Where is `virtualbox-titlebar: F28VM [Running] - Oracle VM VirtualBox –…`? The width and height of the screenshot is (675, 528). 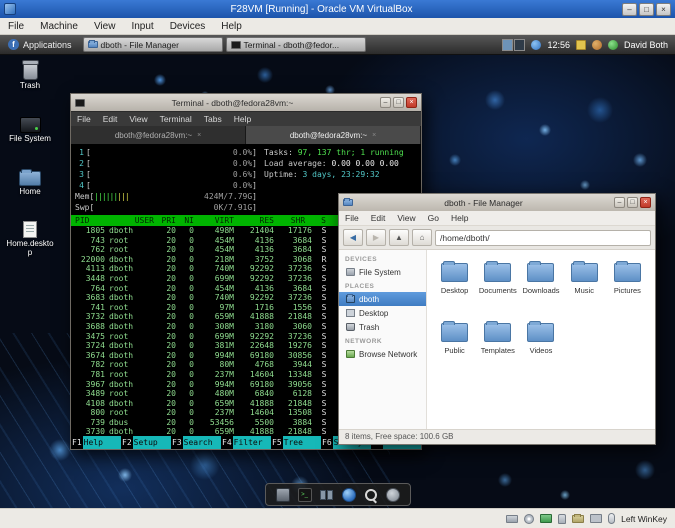
virtualbox-titlebar: F28VM [Running] - Oracle VM VirtualBox –… is located at coordinates (337, 9).